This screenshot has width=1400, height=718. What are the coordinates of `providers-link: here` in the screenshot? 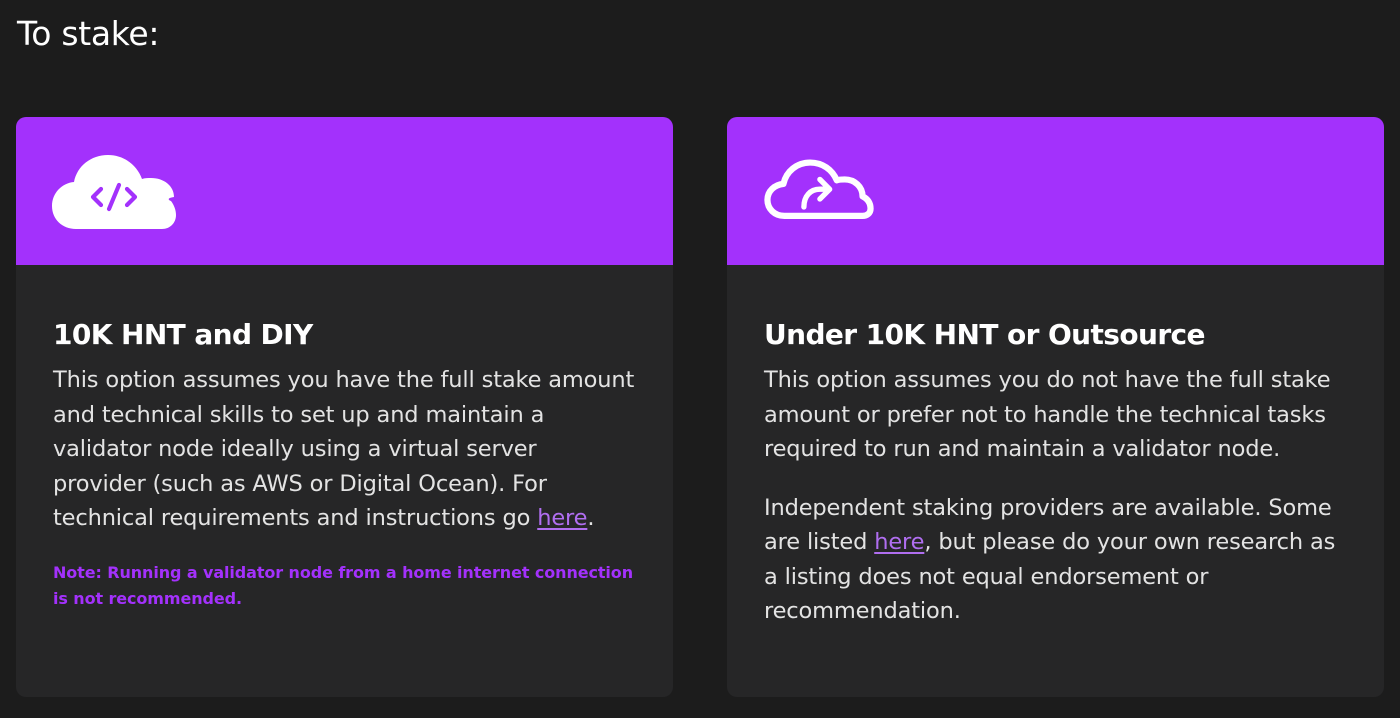 It's located at (899, 542).